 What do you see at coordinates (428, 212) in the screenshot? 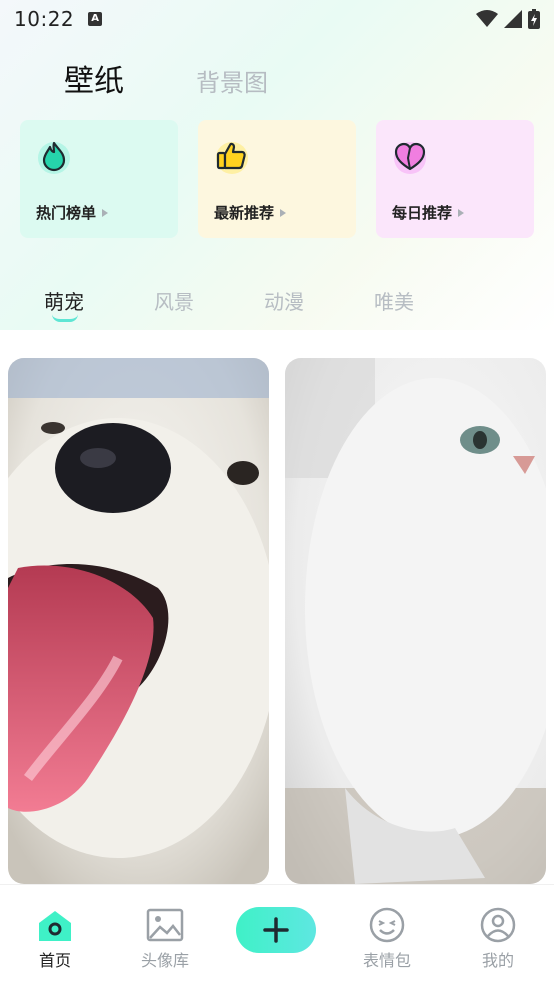
I see `card-label: 每日推荐` at bounding box center [428, 212].